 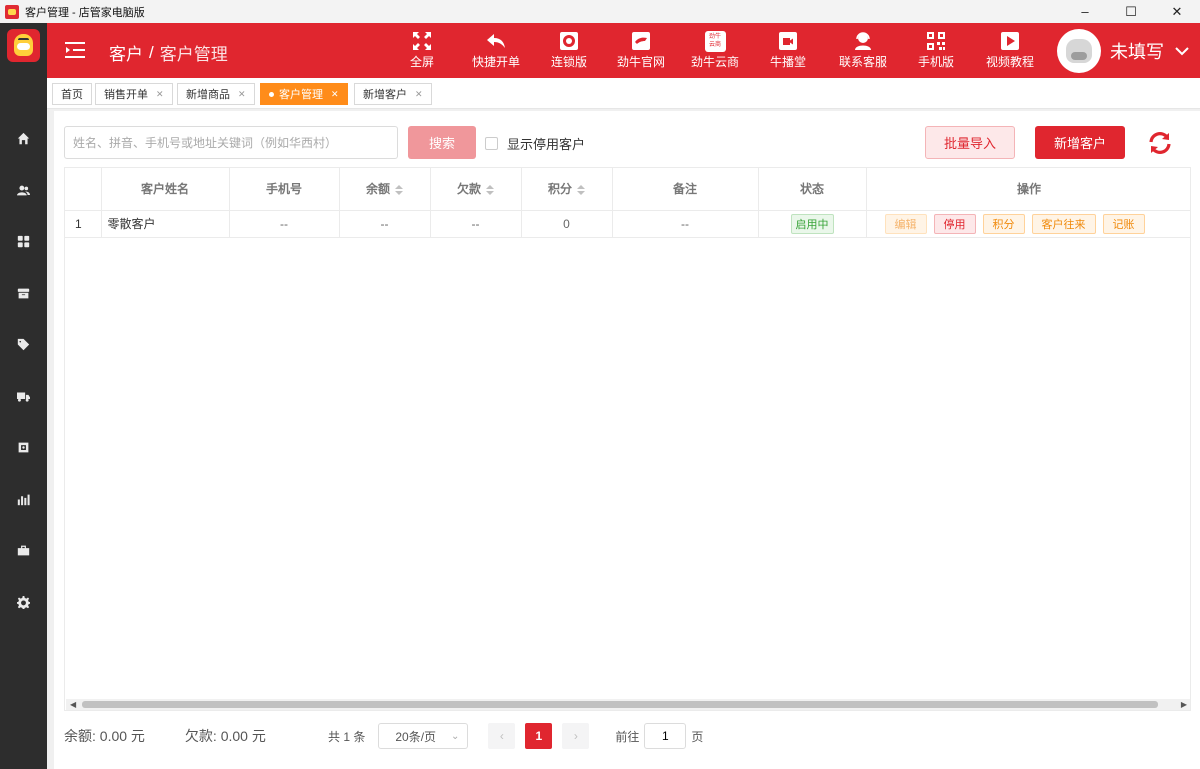 I want to click on sidebar-item-apps, so click(x=23, y=242).